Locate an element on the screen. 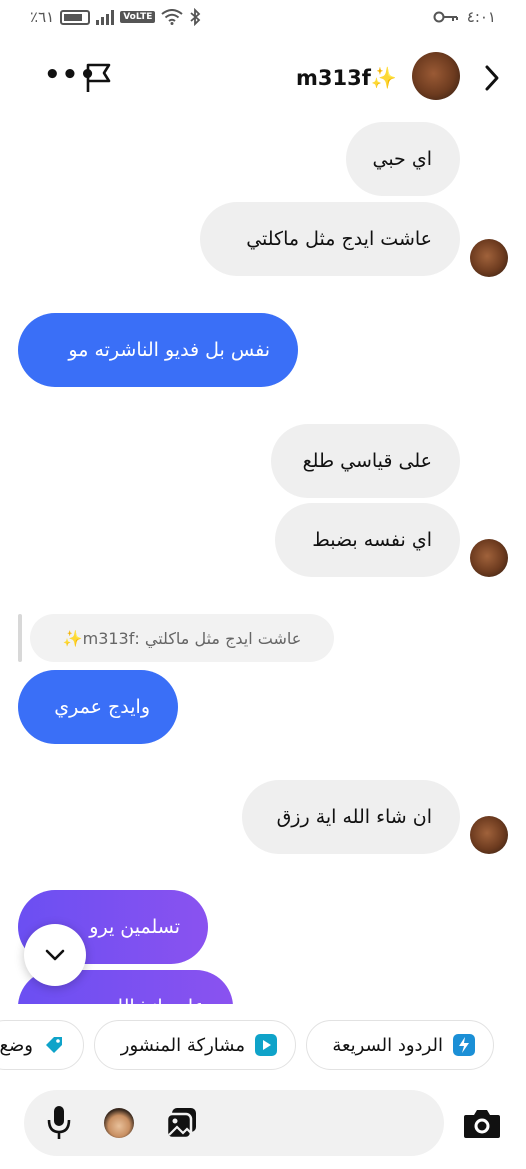 Image resolution: width=526 pixels, height=1169 pixels. volte-badge: VoLTE is located at coordinates (138, 17).